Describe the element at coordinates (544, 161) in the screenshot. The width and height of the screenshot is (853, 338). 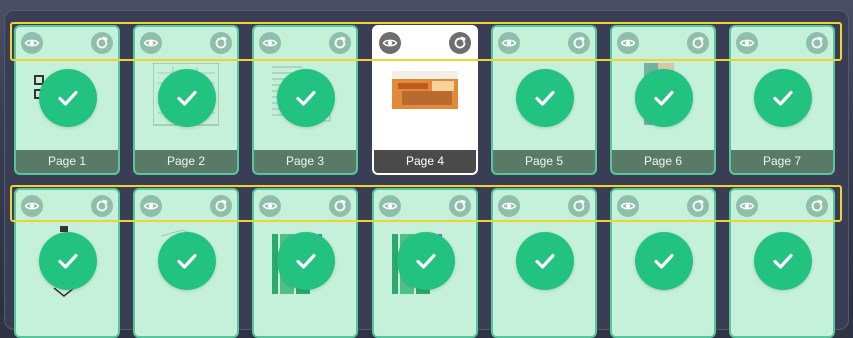
I see `page-label: Page 5` at that location.